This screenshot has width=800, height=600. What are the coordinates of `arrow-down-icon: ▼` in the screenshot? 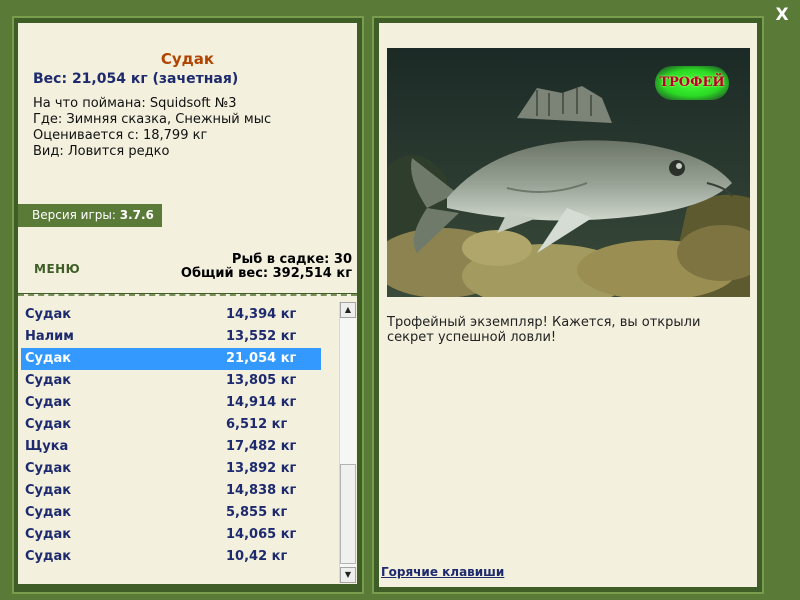 It's located at (348, 575).